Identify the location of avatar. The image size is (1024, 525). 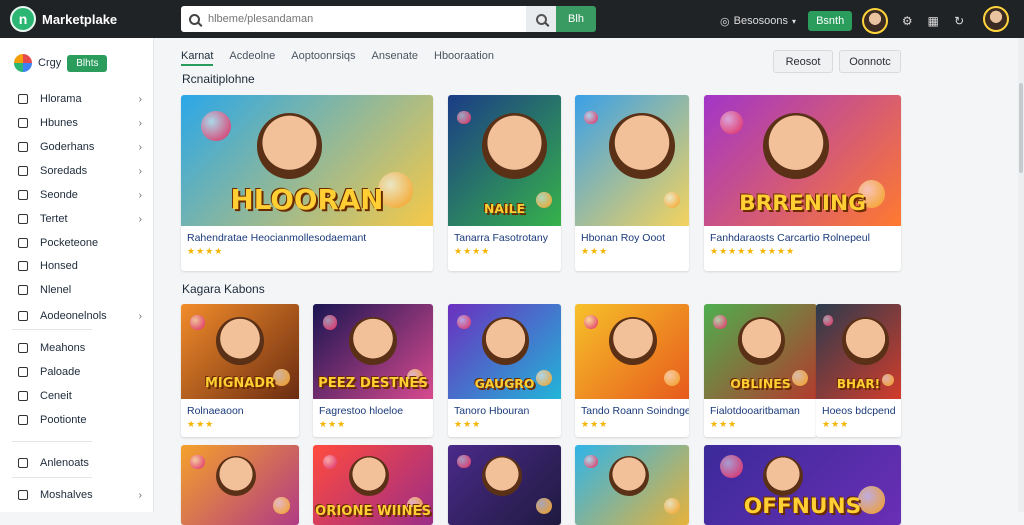
(875, 21).